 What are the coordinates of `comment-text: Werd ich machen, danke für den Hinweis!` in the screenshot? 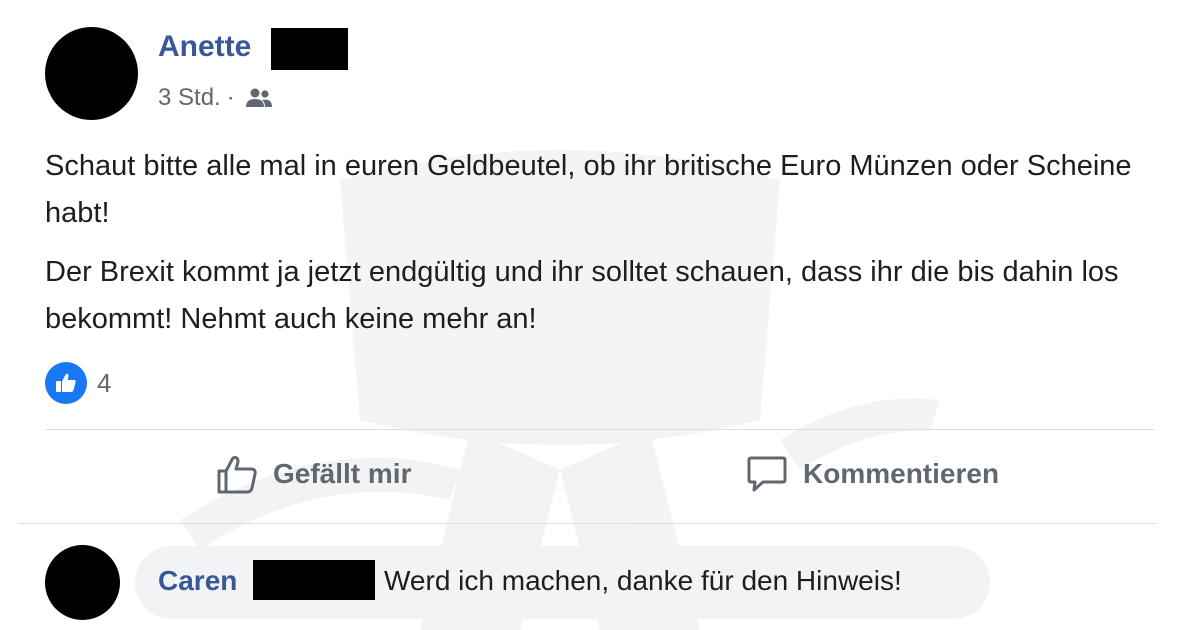 It's located at (643, 580).